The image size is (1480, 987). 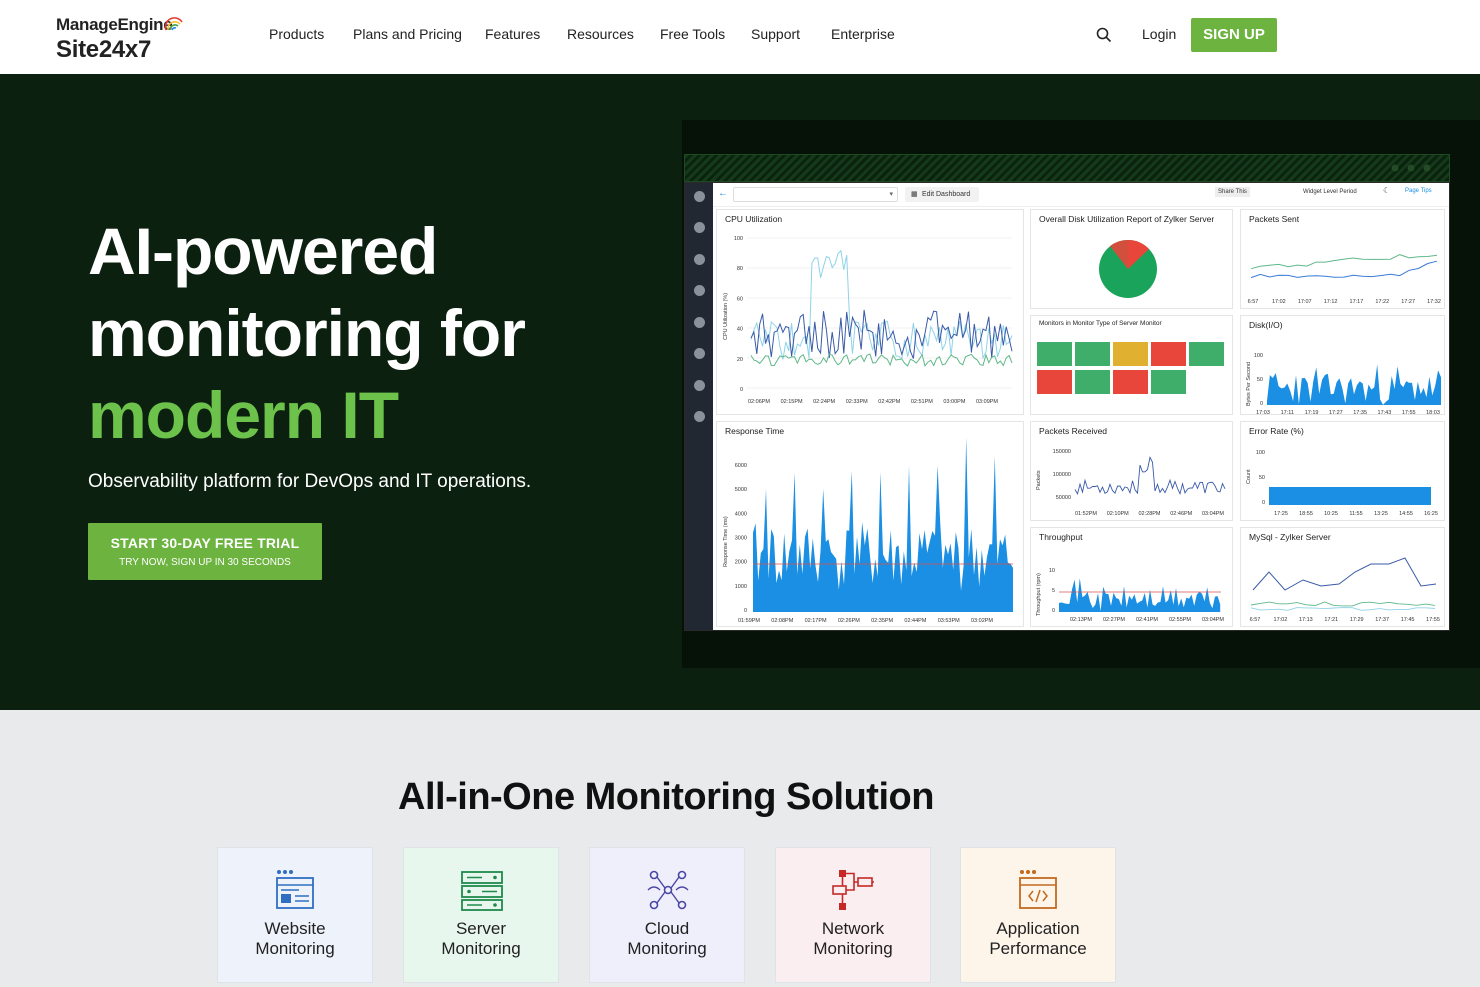 What do you see at coordinates (1081, 620) in the screenshot?
I see `x-tick-label: 02:13PM` at bounding box center [1081, 620].